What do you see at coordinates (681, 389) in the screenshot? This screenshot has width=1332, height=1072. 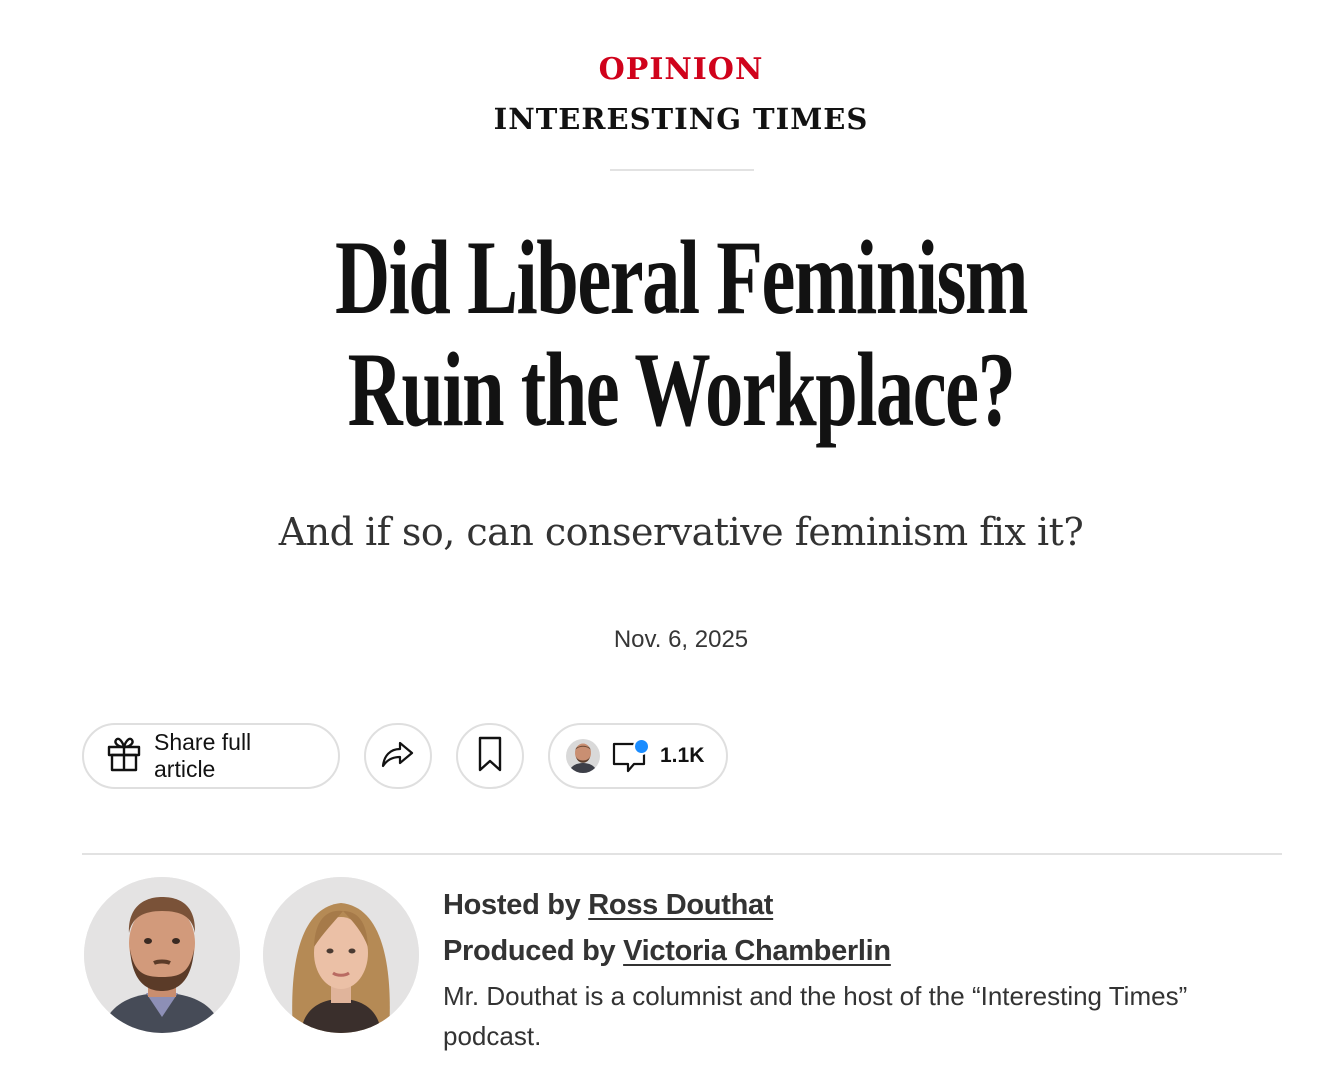 I see `headline-line-2: Ruin the Workplace?` at bounding box center [681, 389].